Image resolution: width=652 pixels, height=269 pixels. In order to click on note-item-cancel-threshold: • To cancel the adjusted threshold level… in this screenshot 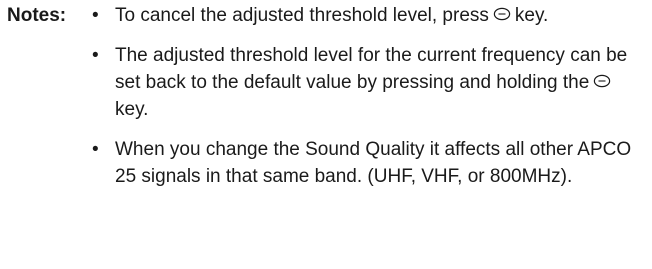, I will do `click(370, 15)`.